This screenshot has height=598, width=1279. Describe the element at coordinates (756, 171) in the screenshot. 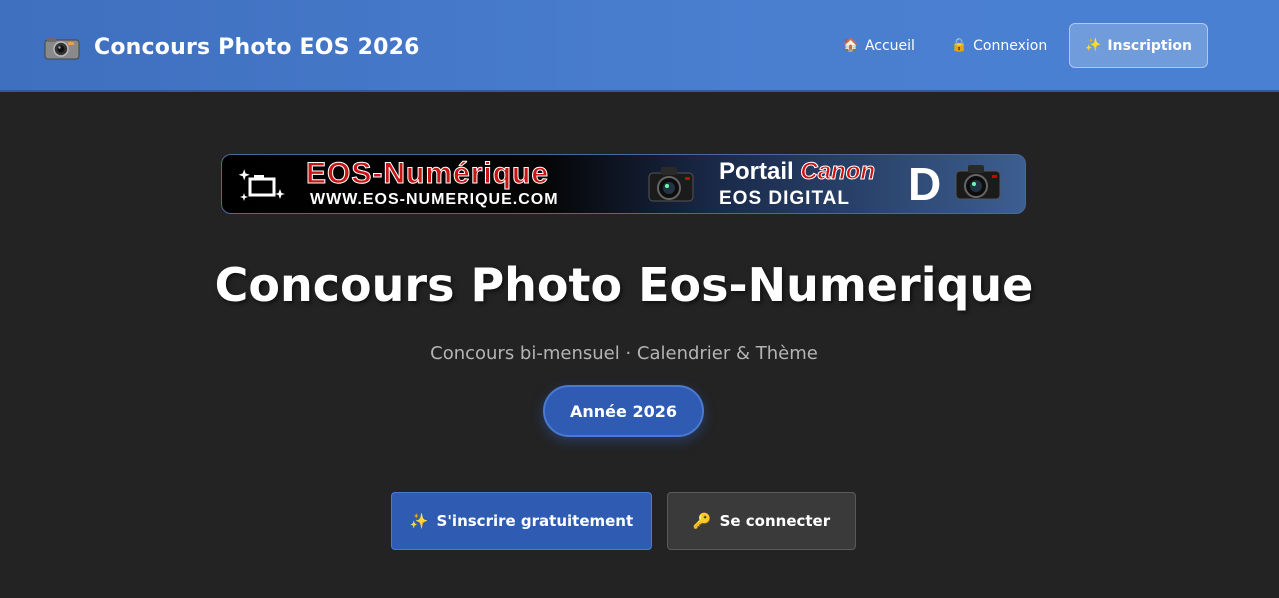

I see `banner-portal-word: Portail` at that location.